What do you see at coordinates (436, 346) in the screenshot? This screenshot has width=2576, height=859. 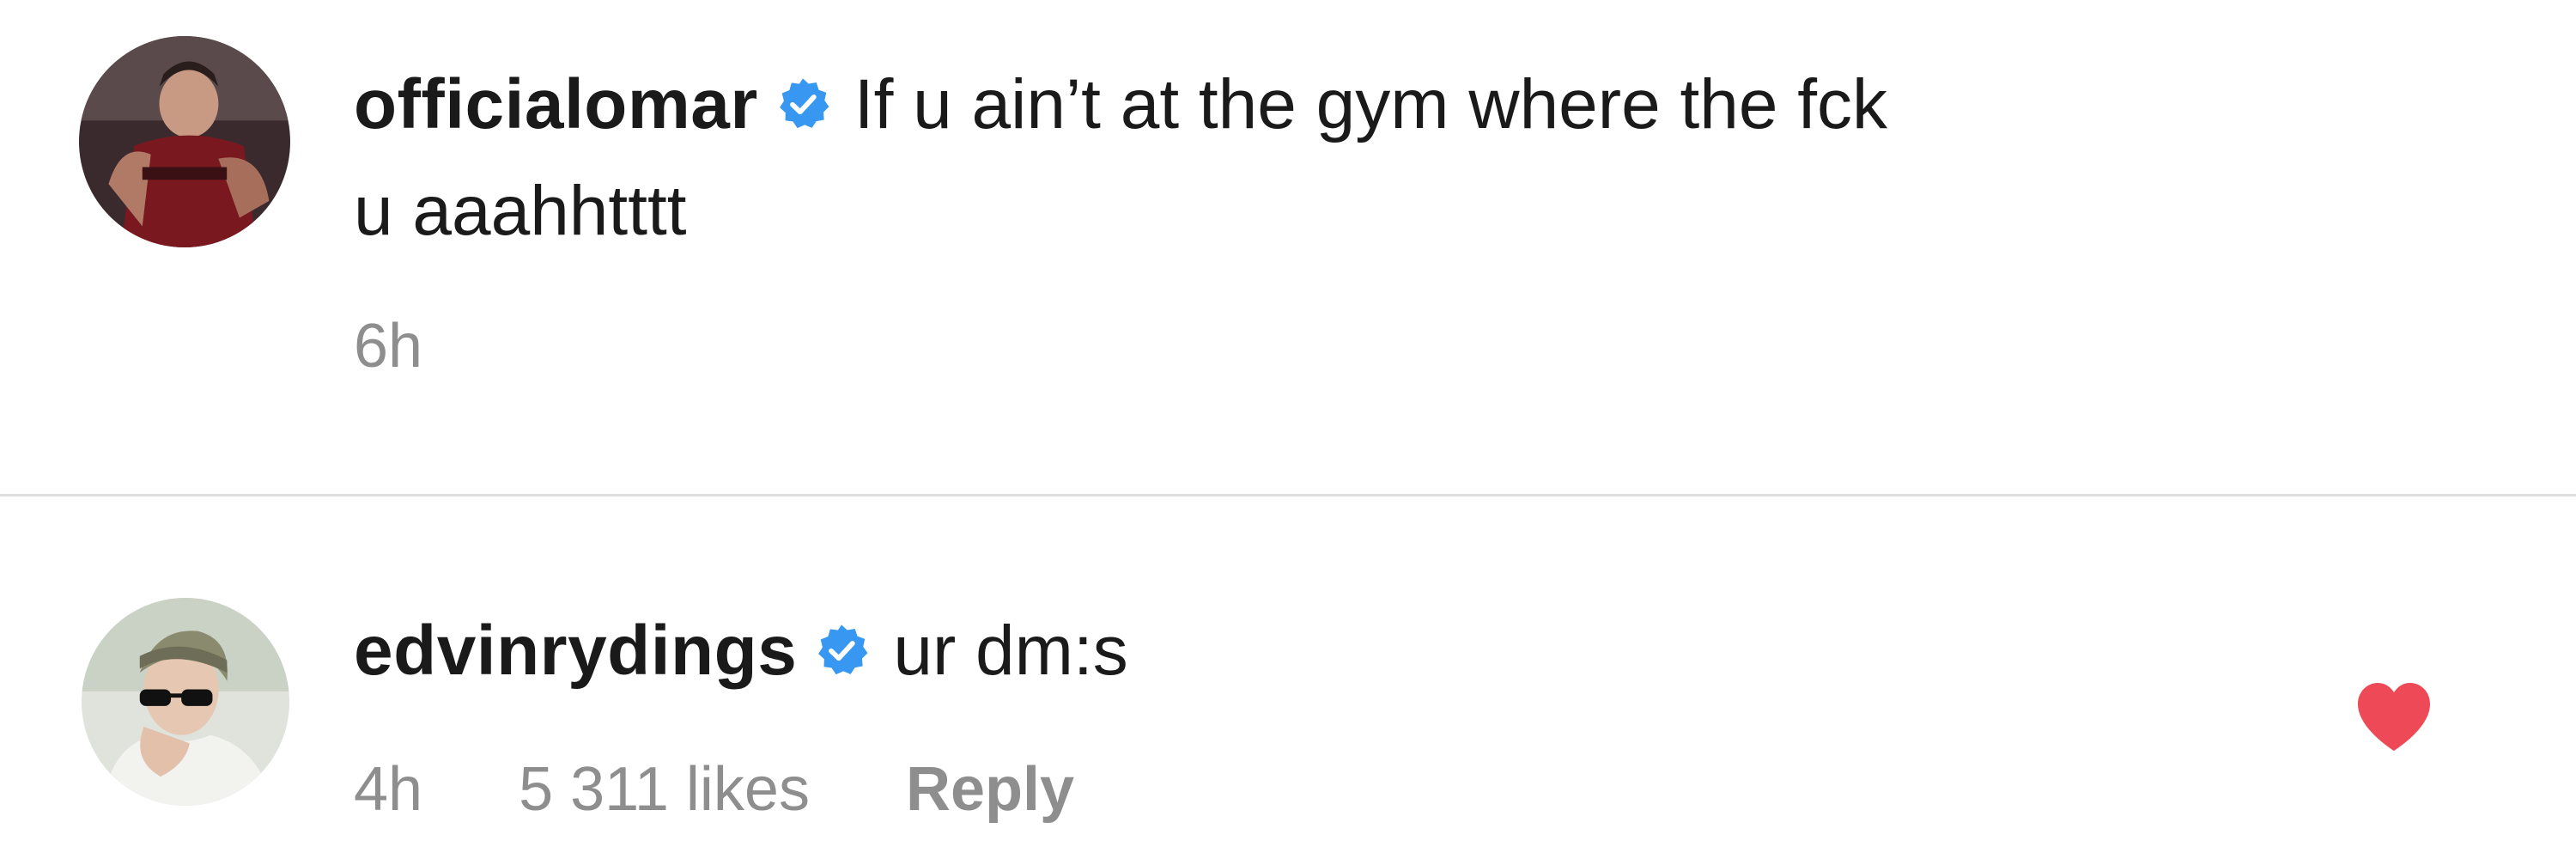 I see `comment-meta: 6h` at bounding box center [436, 346].